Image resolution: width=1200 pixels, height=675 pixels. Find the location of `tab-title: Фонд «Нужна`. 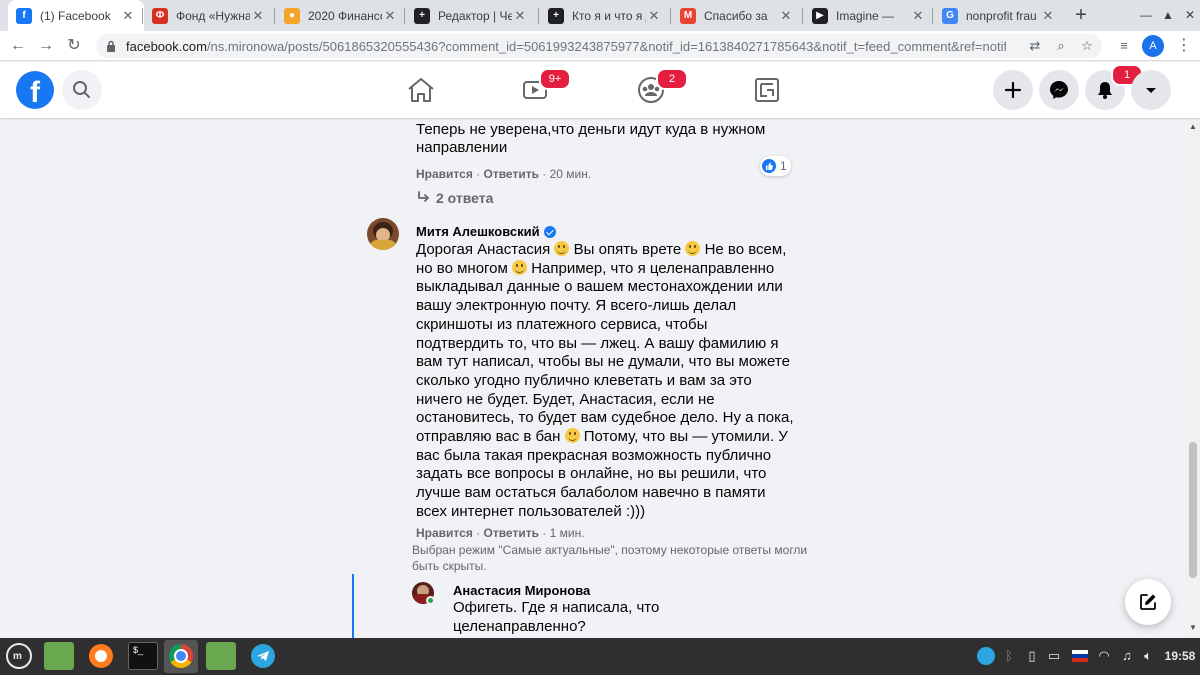

tab-title: Фонд «Нужна is located at coordinates (213, 15).